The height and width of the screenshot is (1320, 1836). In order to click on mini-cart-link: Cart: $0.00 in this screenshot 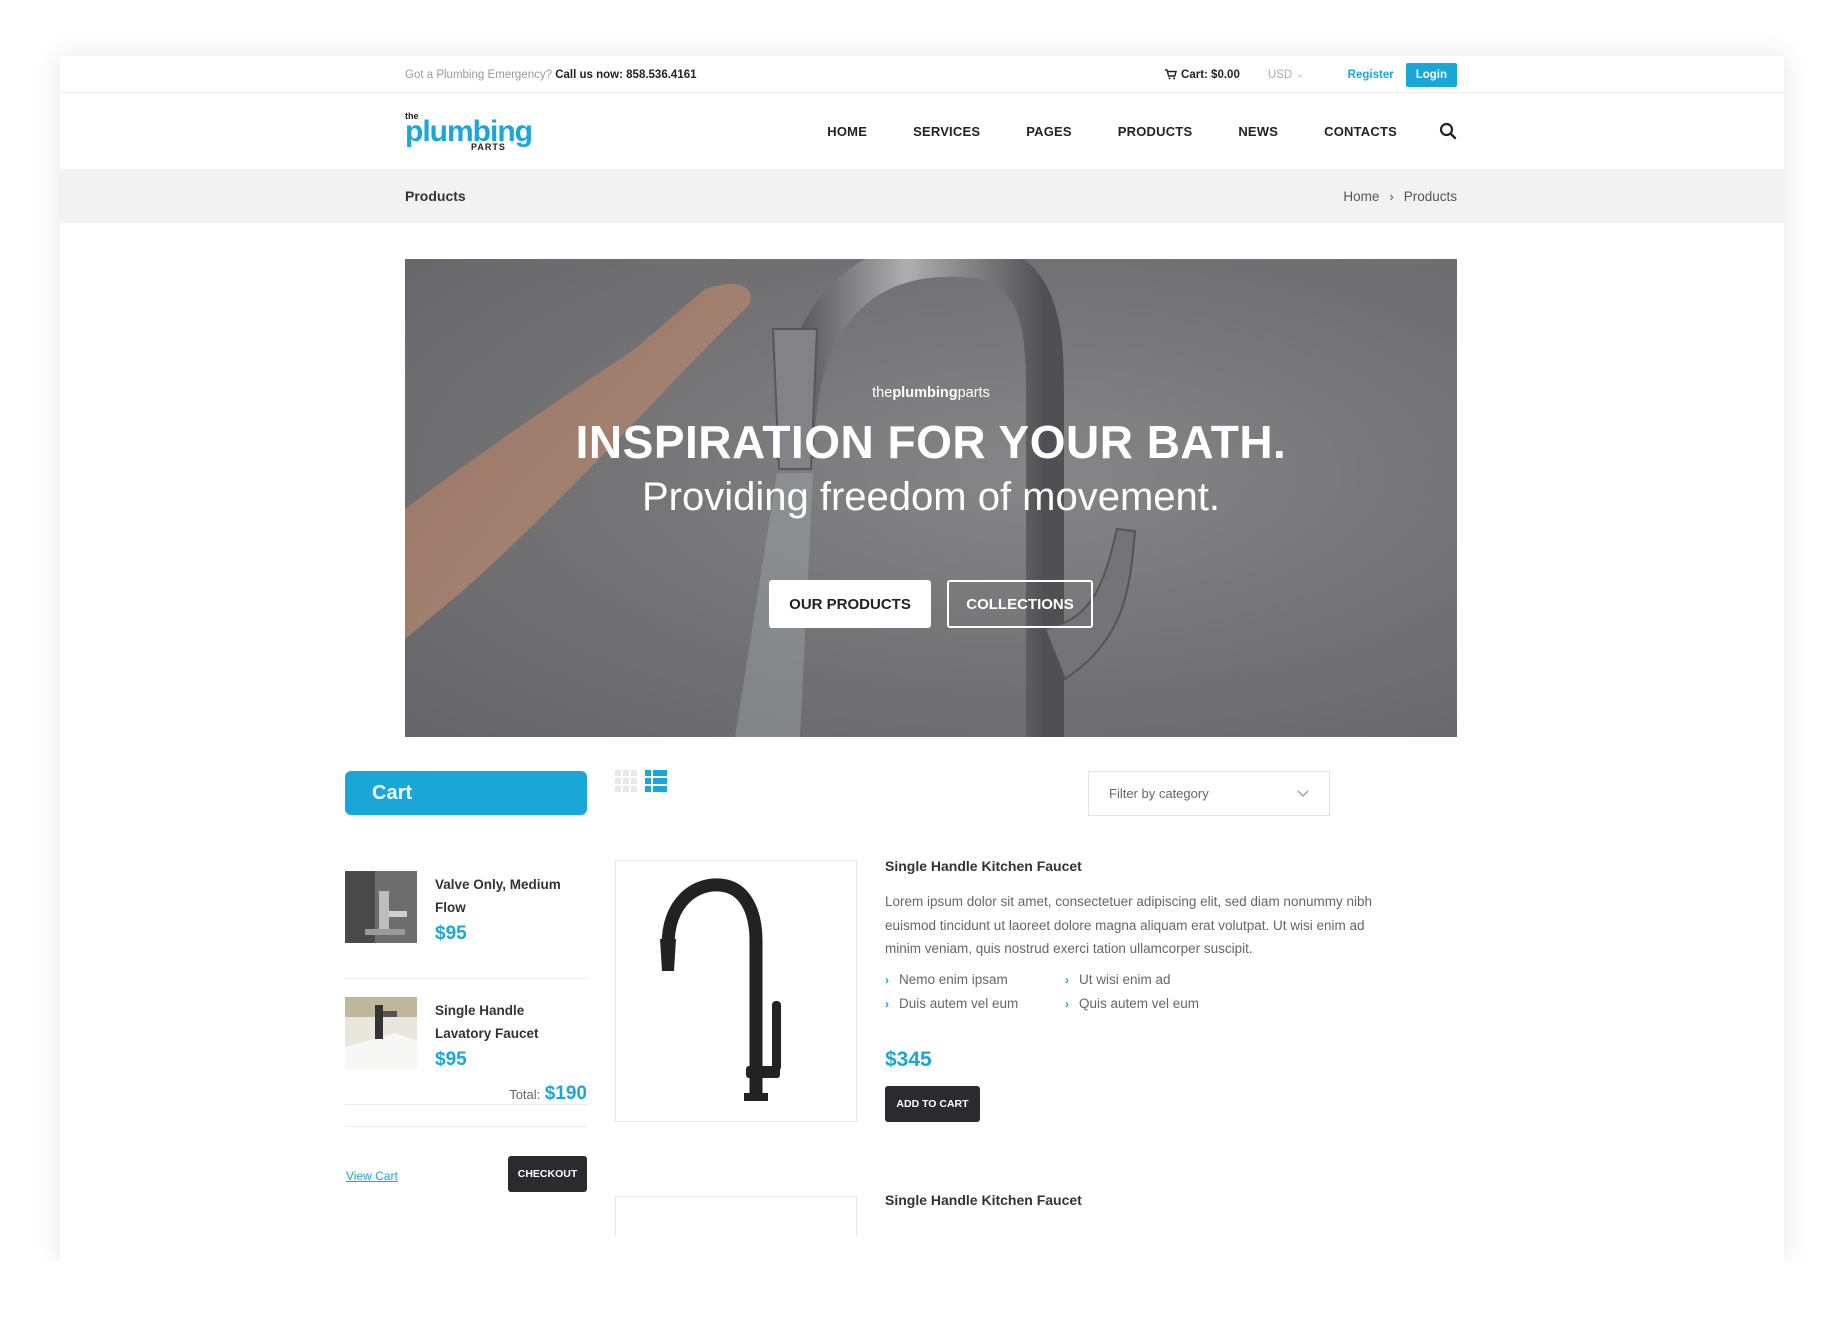, I will do `click(1202, 75)`.